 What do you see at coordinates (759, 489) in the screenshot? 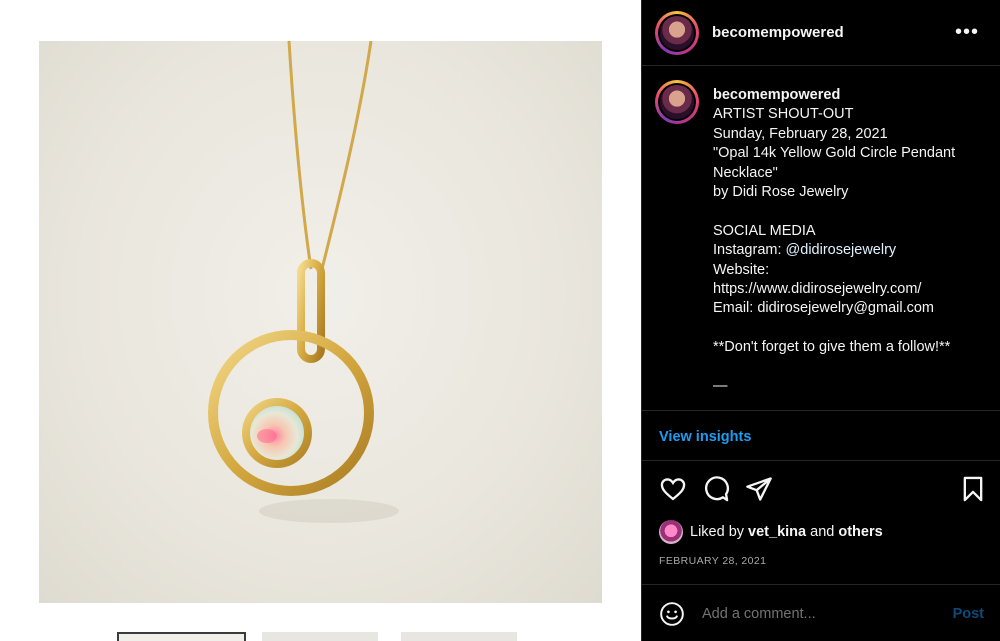
I see `share-icon` at bounding box center [759, 489].